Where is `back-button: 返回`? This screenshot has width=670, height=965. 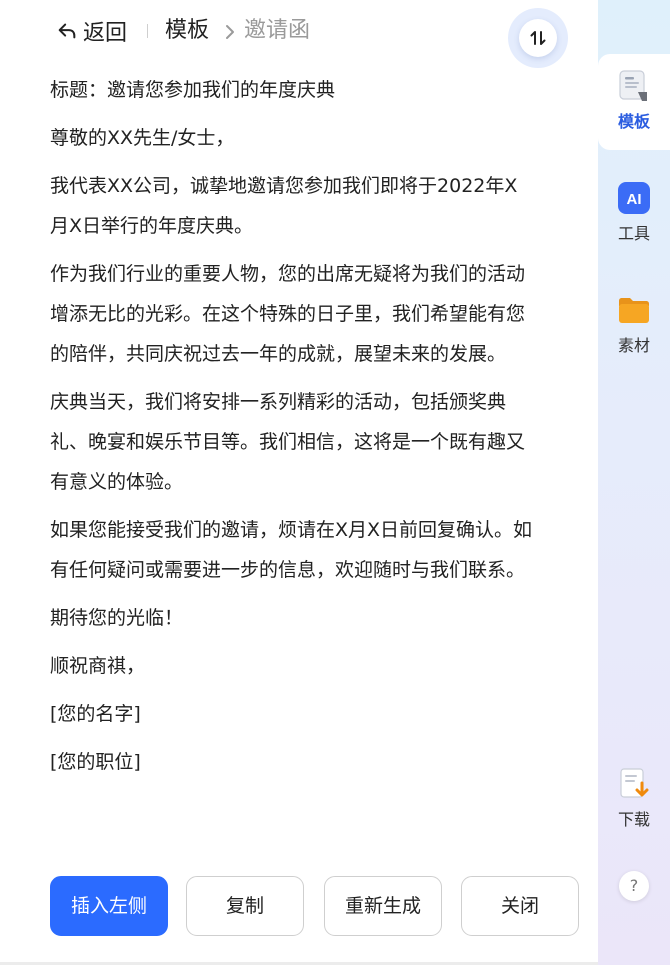 back-button: 返回 is located at coordinates (91, 31).